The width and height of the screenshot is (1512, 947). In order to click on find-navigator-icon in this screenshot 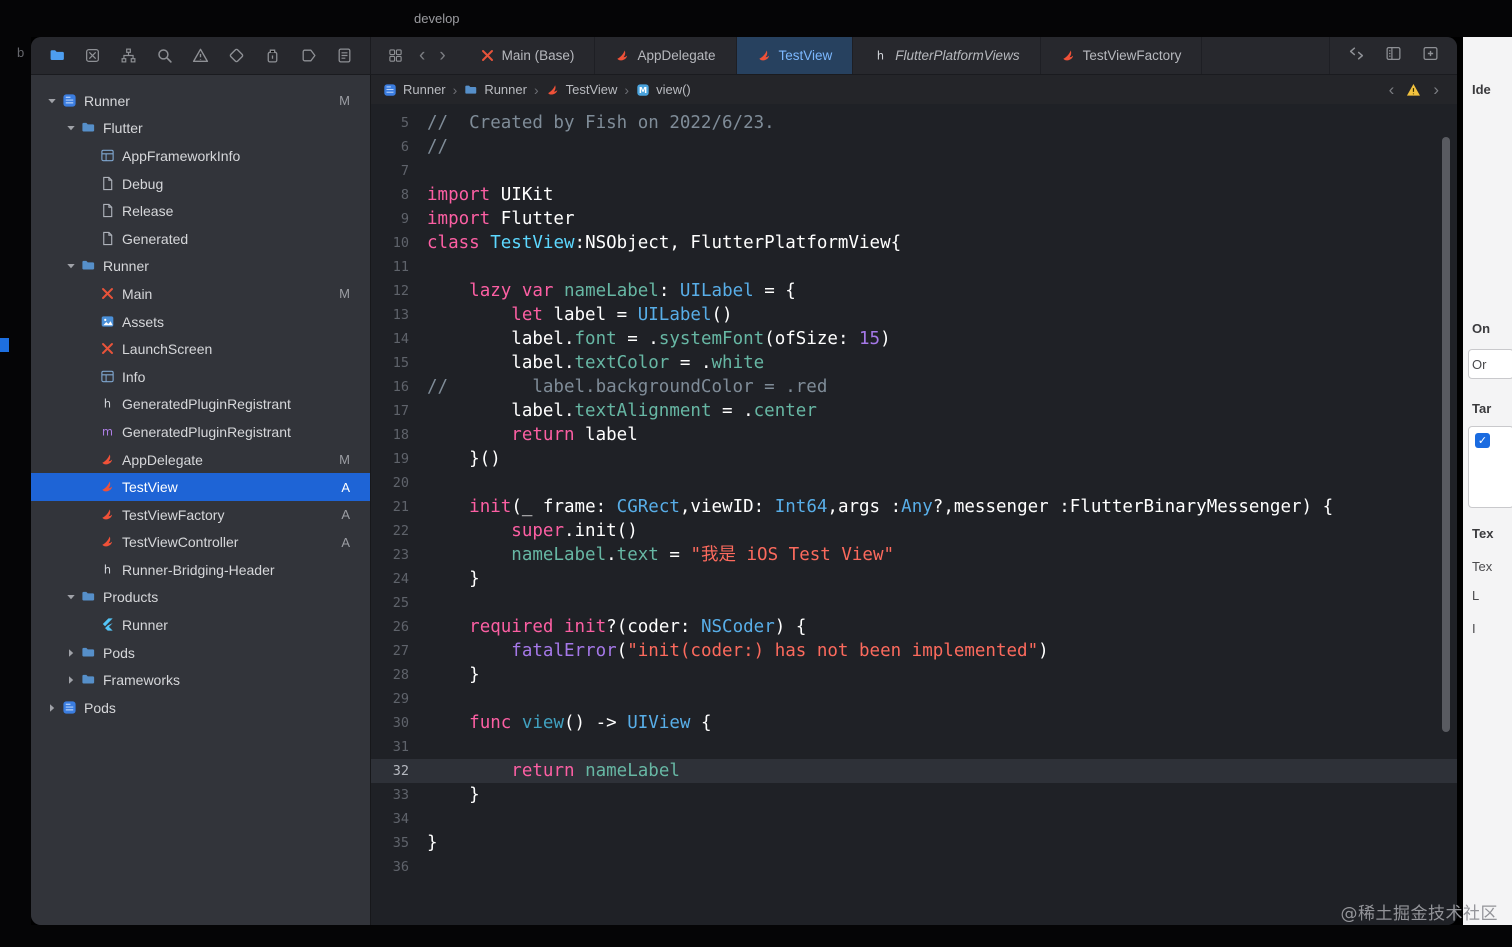, I will do `click(165, 56)`.